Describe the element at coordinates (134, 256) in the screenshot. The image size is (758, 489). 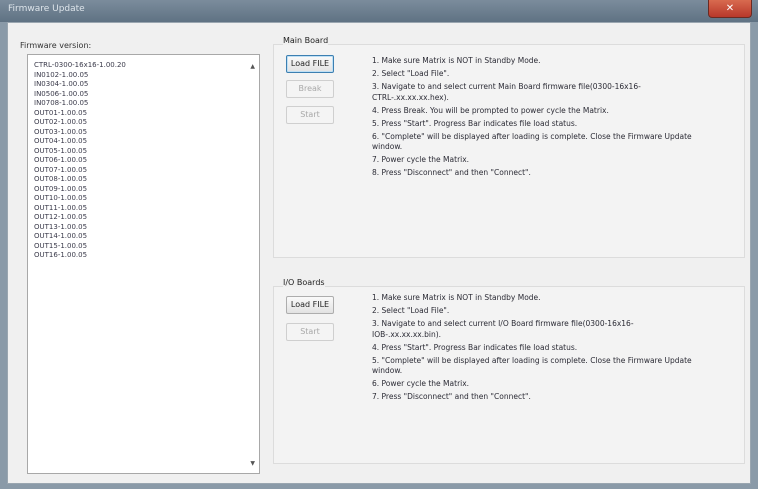
I see `firmware-list-item: OUT16-1.00.05` at that location.